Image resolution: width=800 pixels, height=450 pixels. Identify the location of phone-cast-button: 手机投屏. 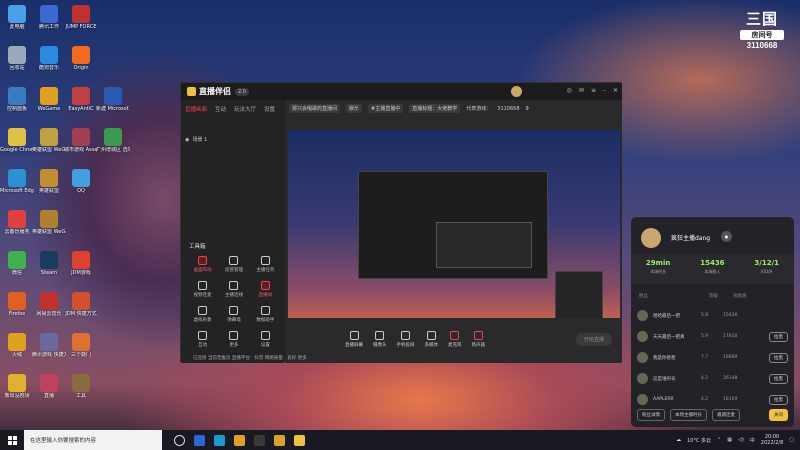
(406, 339).